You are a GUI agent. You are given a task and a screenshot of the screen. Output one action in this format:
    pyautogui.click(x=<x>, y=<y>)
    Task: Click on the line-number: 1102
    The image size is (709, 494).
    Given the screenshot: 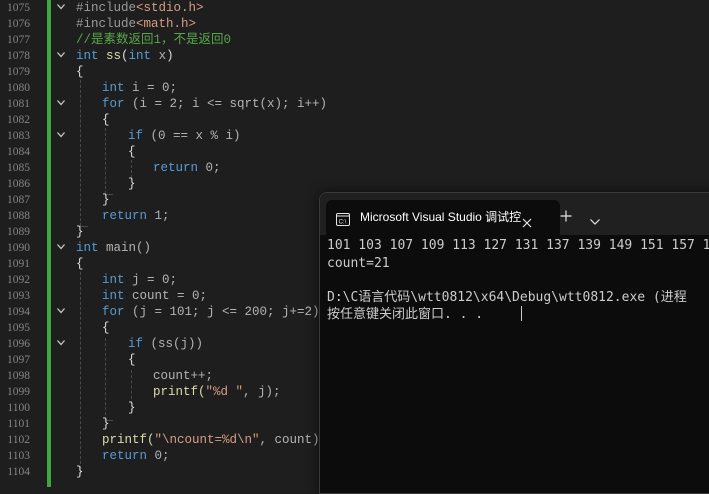 What is the action you would take?
    pyautogui.click(x=18, y=440)
    